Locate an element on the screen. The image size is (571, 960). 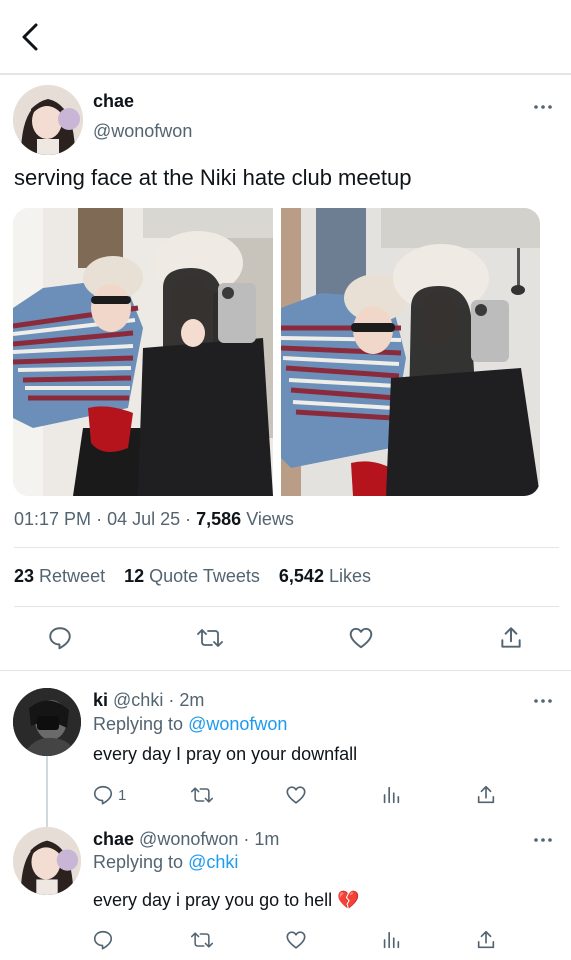
reply-1-more-button is located at coordinates (543, 701).